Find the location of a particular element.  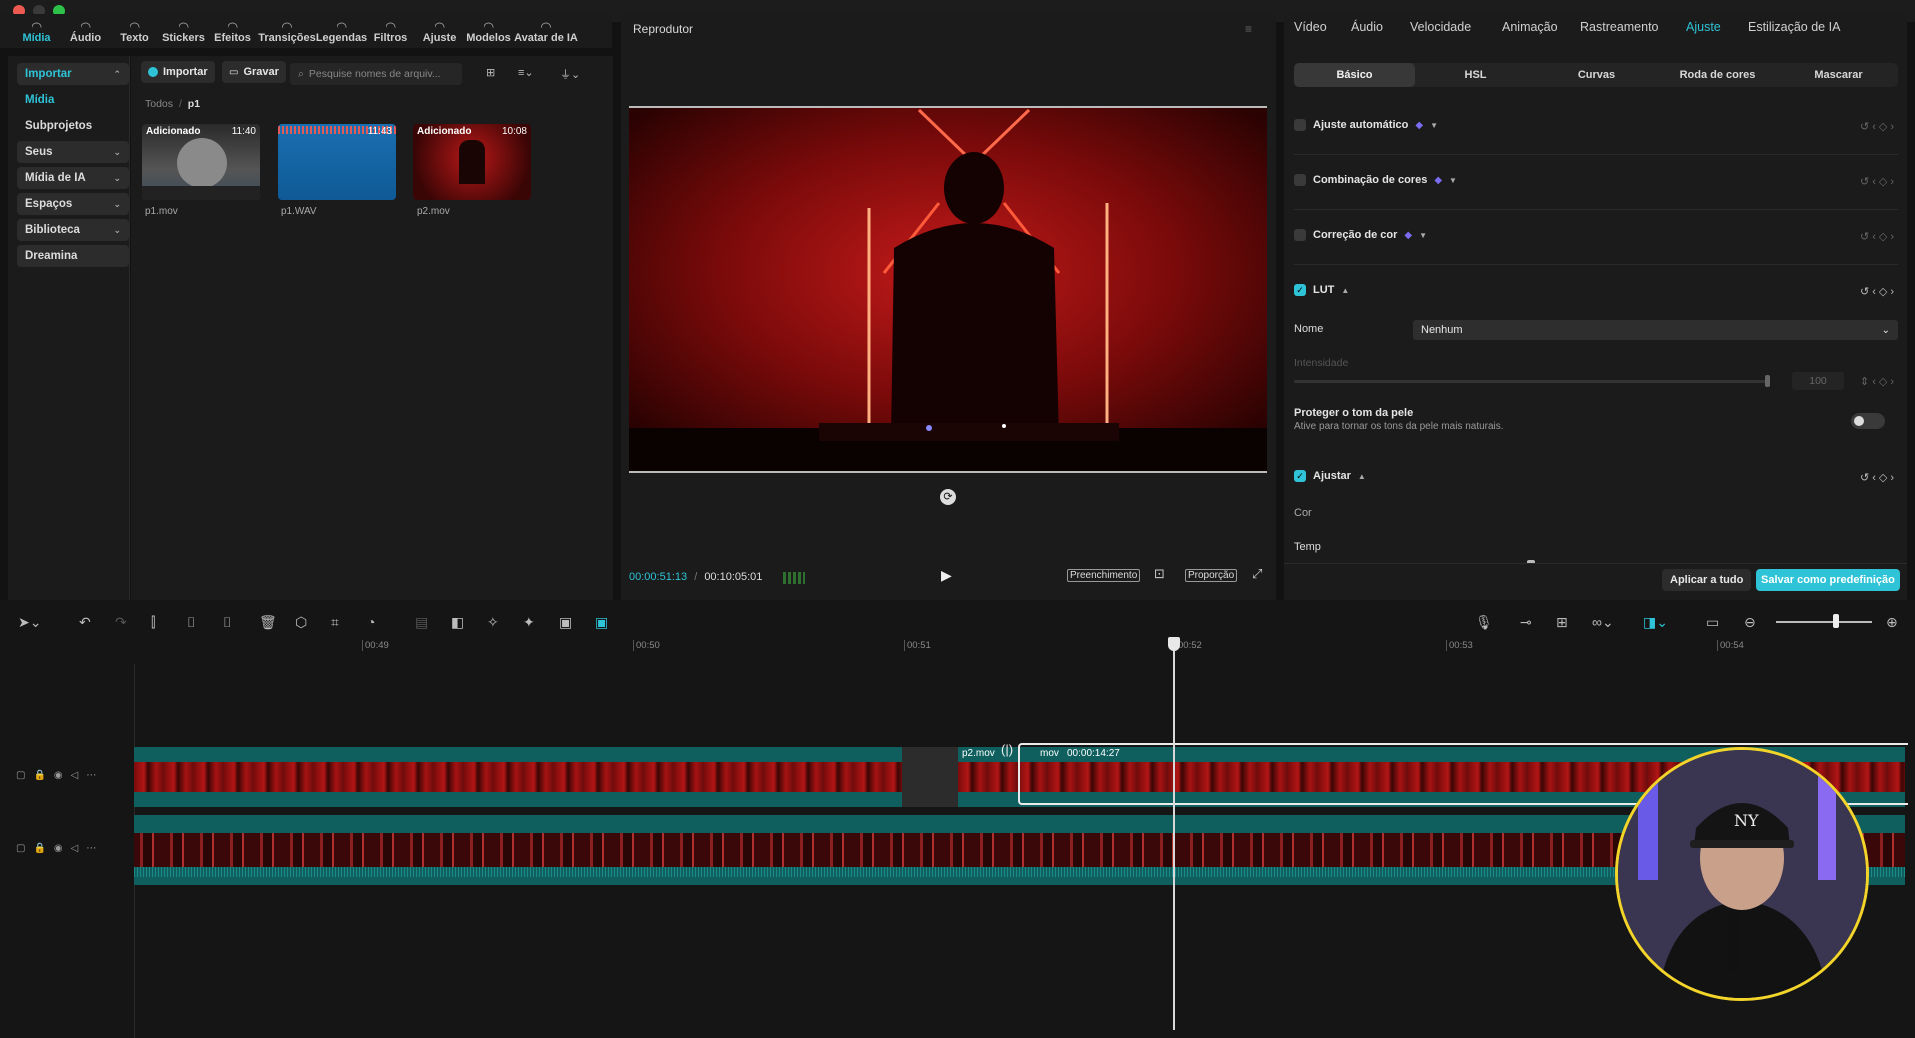

tab-rastreamento: Rastreamento is located at coordinates (1619, 27).